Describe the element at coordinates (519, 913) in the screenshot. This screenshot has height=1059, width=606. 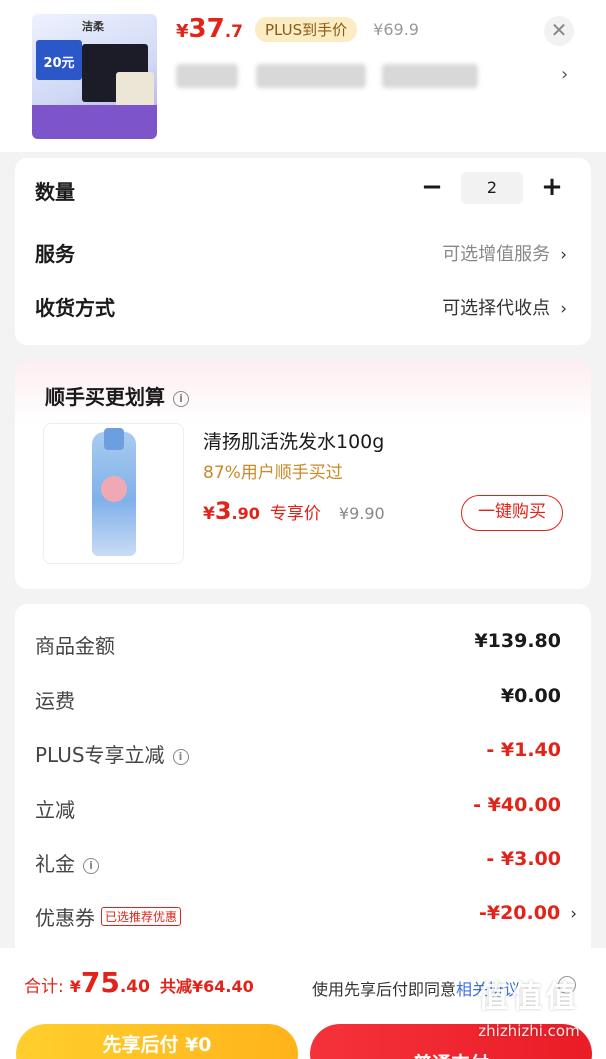
I see `fee-value: -¥20.00` at that location.